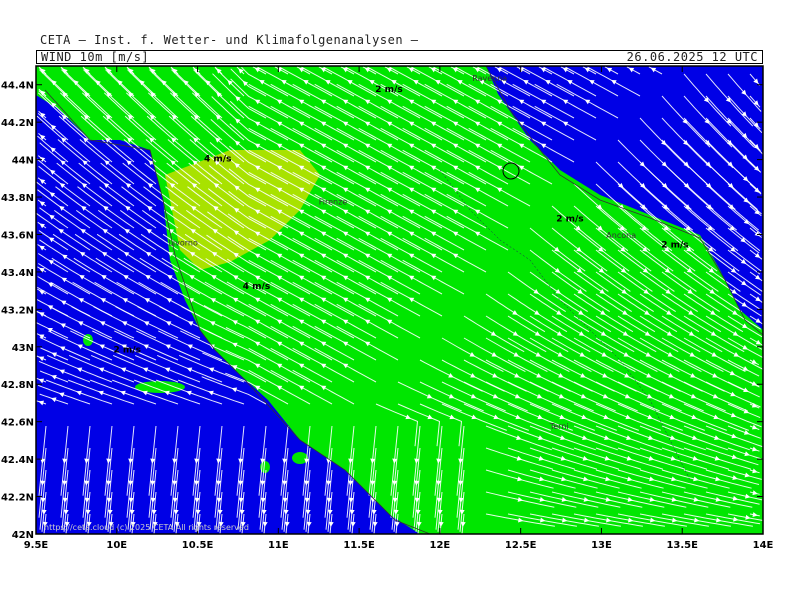 The width and height of the screenshot is (800, 600). What do you see at coordinates (17, 460) in the screenshot?
I see `lat-tick-label: 42.4N` at bounding box center [17, 460].